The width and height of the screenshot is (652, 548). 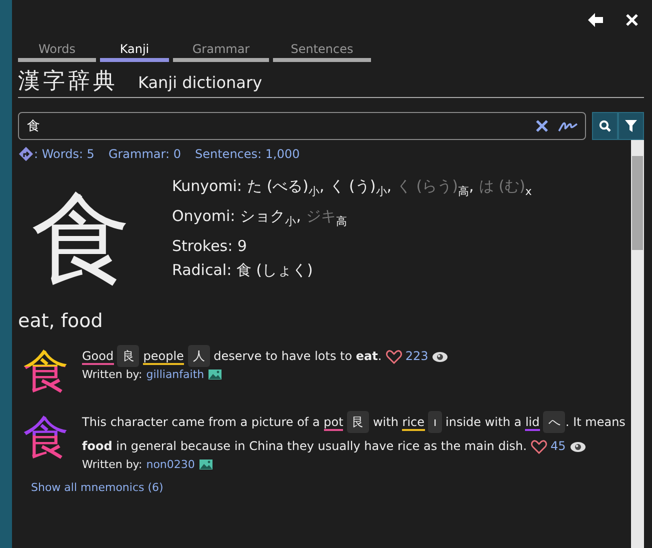 What do you see at coordinates (322, 51) in the screenshot?
I see `tab: Sentences` at bounding box center [322, 51].